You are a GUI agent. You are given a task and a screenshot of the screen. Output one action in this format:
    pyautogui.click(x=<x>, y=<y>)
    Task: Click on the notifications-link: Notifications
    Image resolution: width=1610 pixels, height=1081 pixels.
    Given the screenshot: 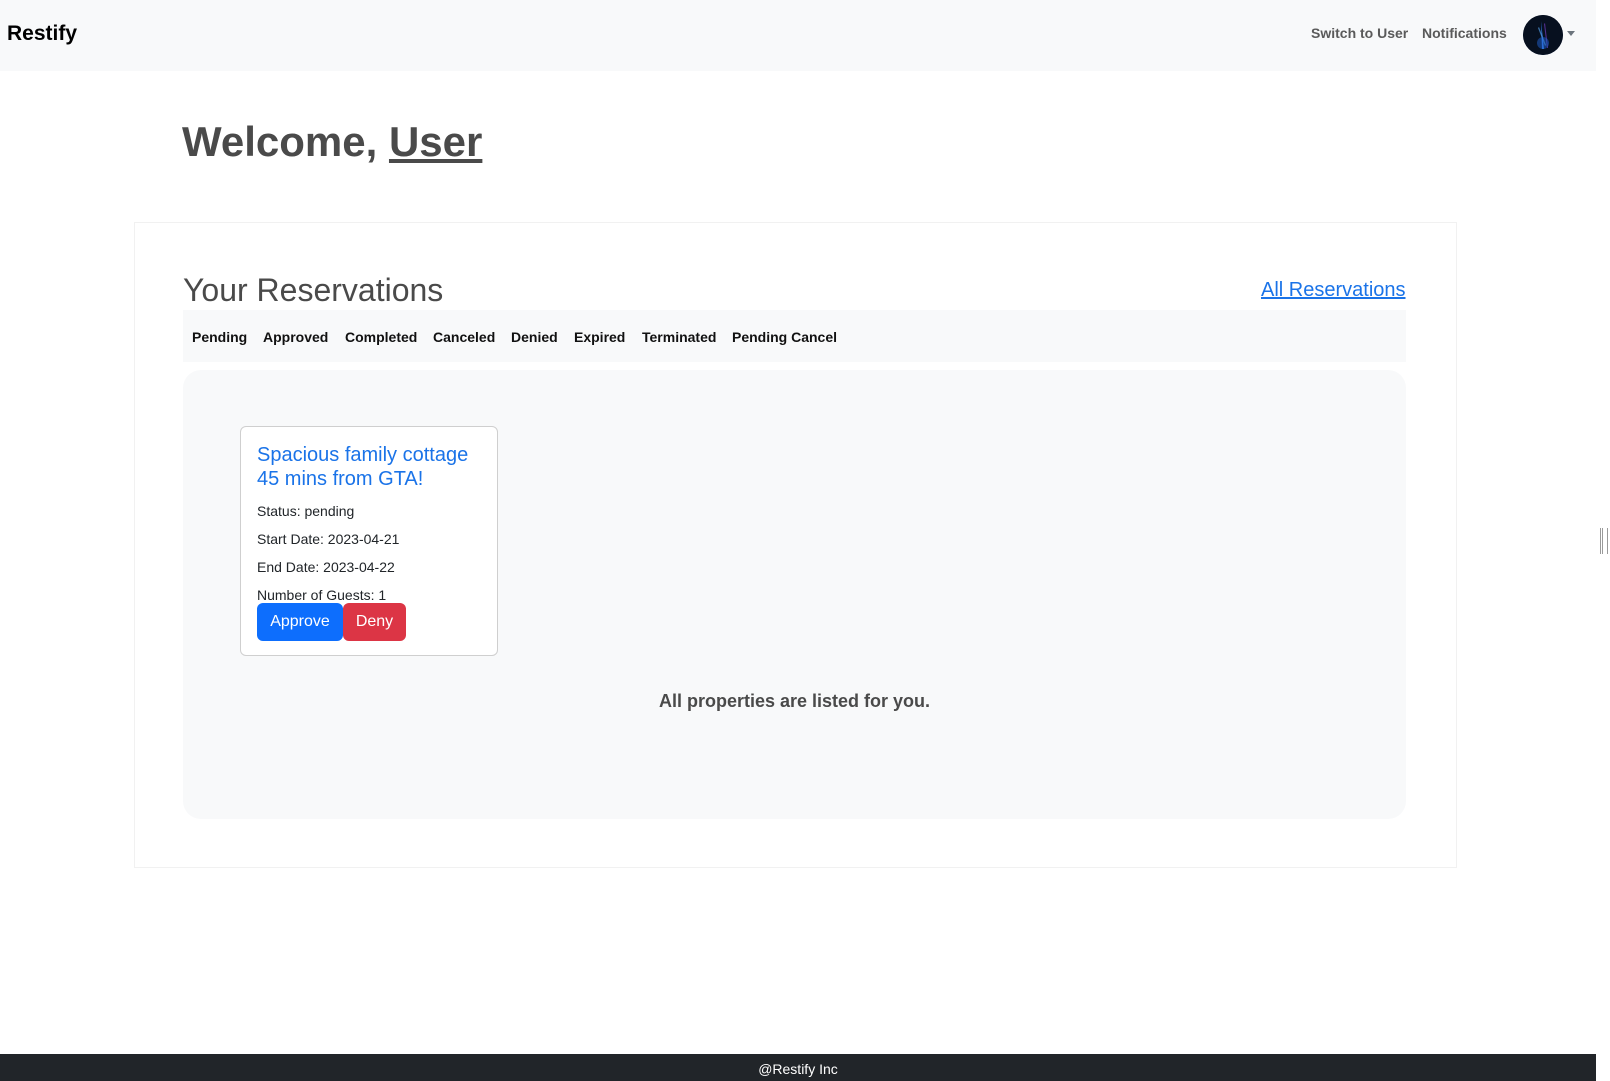 What is the action you would take?
    pyautogui.click(x=1464, y=33)
    